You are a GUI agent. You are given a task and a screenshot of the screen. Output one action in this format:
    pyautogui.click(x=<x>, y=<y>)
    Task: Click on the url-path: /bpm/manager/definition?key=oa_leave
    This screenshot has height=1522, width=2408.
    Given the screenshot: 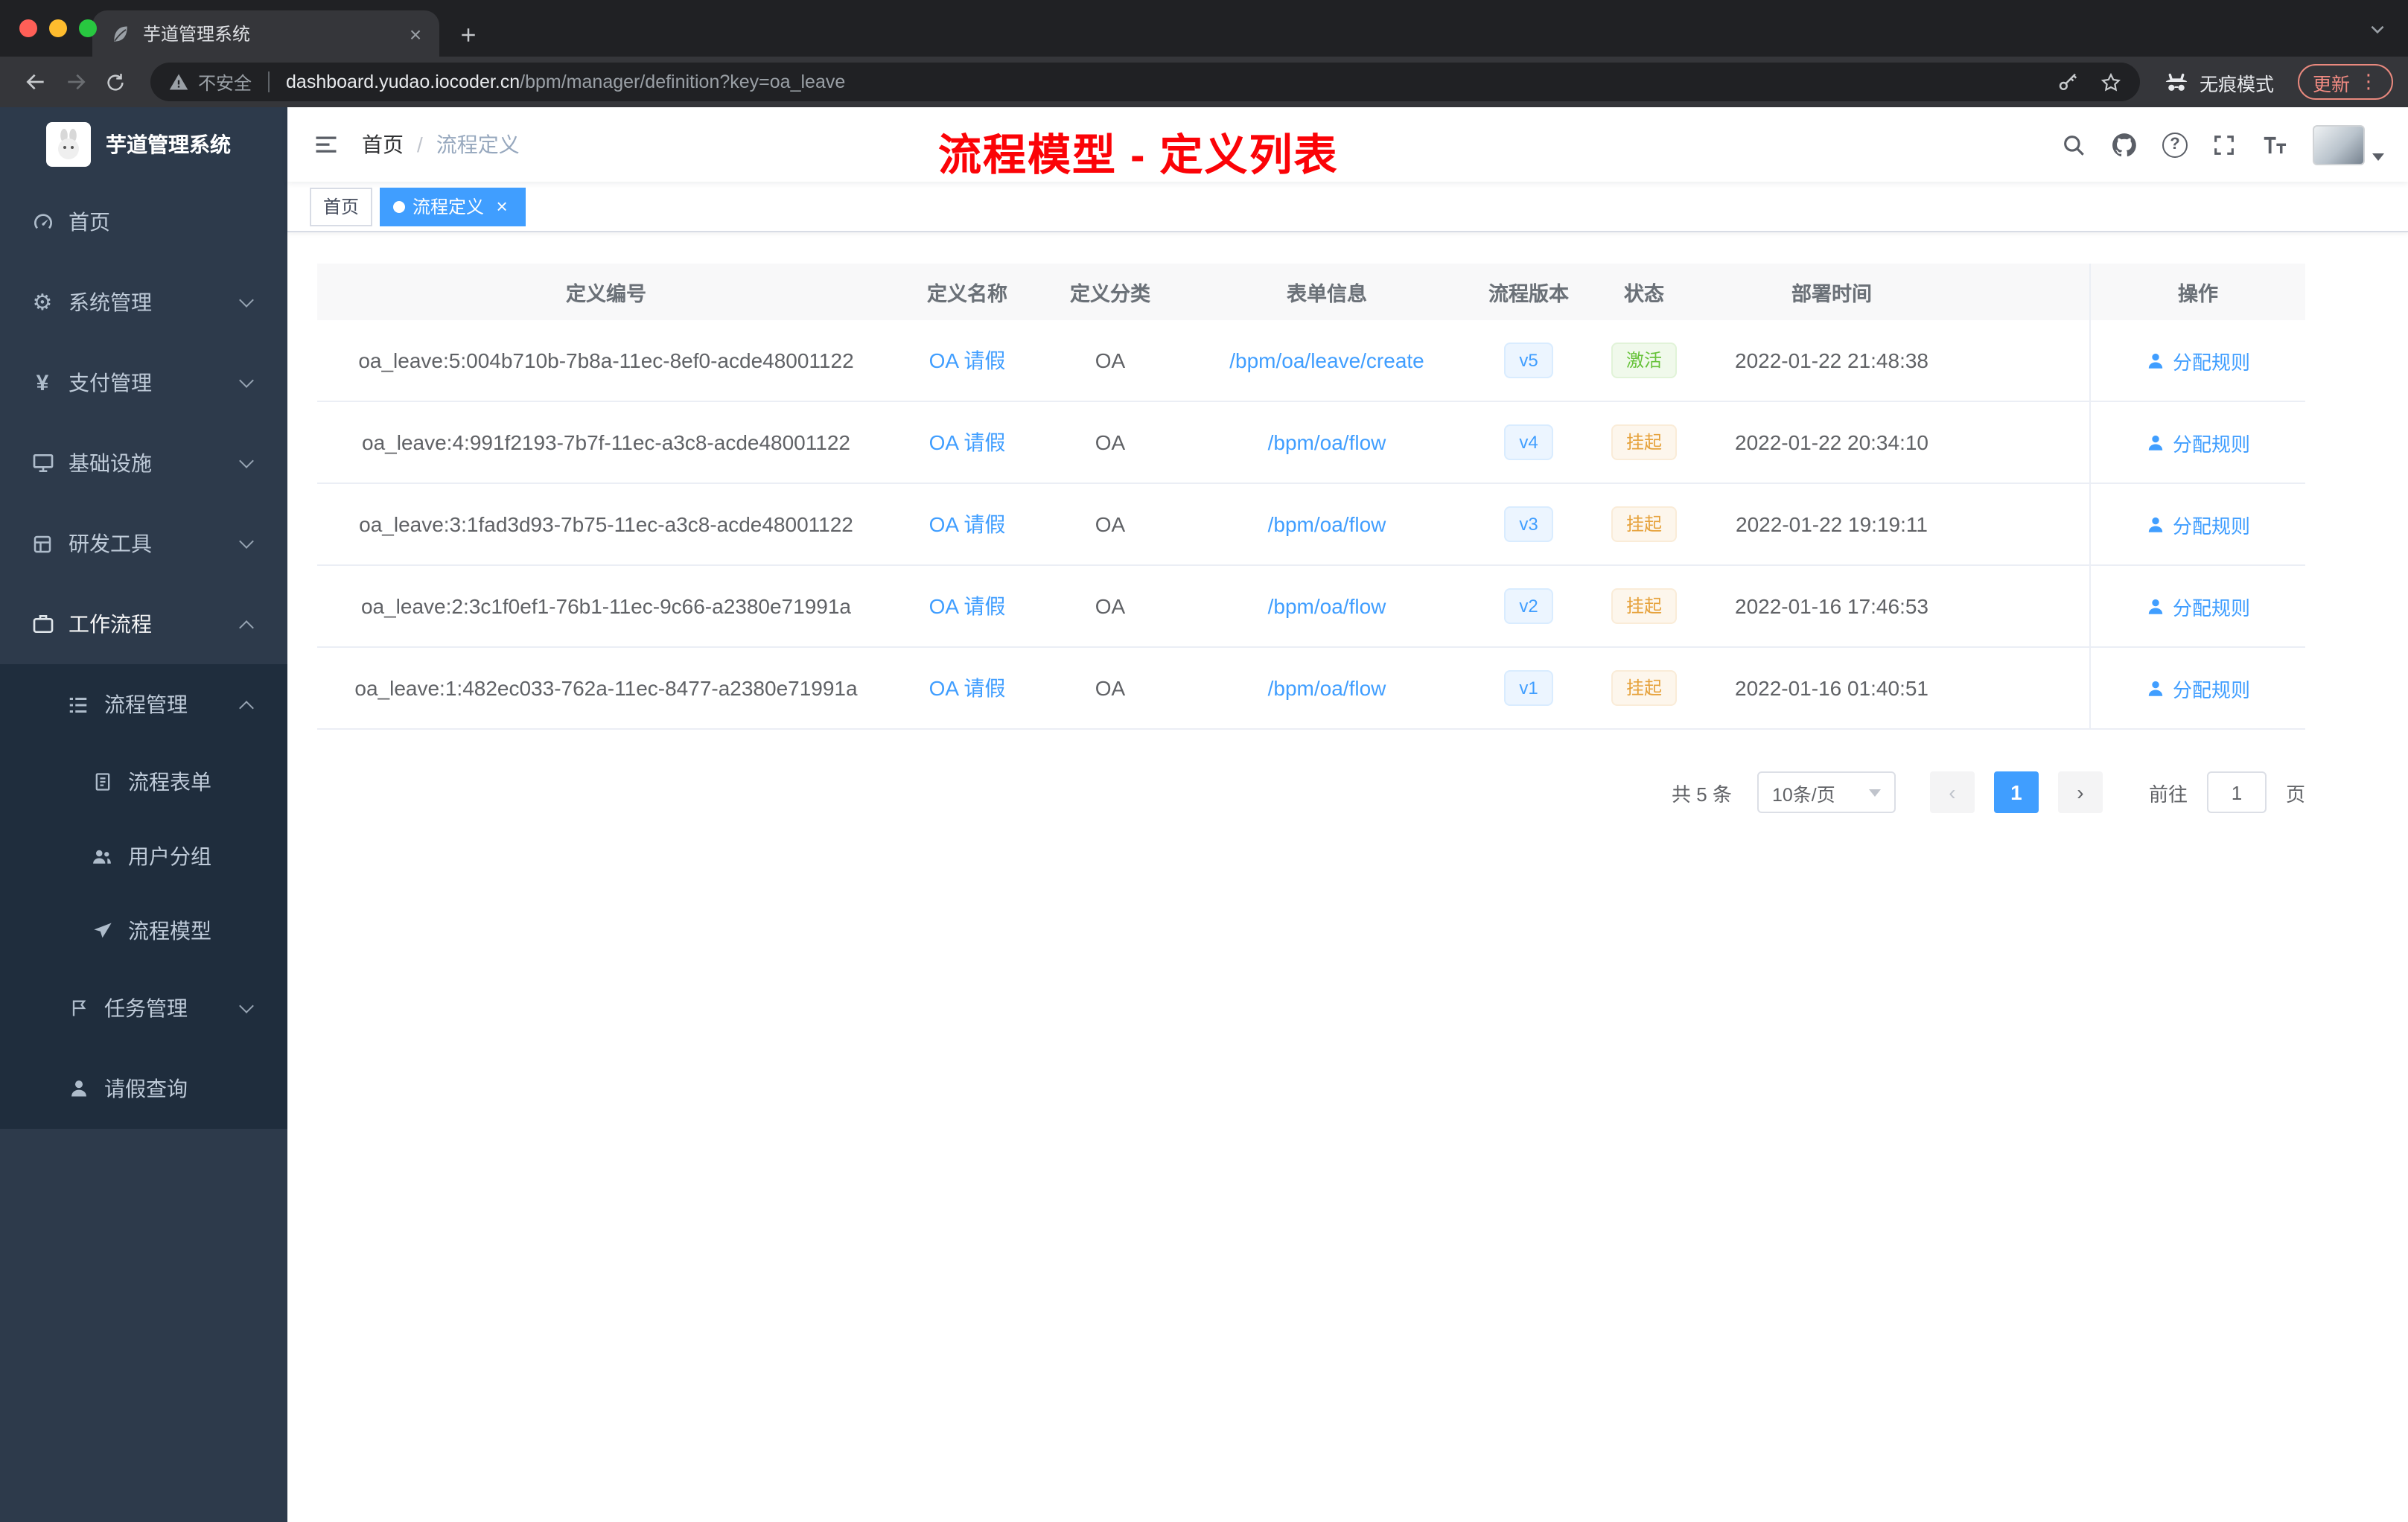 What is the action you would take?
    pyautogui.click(x=683, y=81)
    